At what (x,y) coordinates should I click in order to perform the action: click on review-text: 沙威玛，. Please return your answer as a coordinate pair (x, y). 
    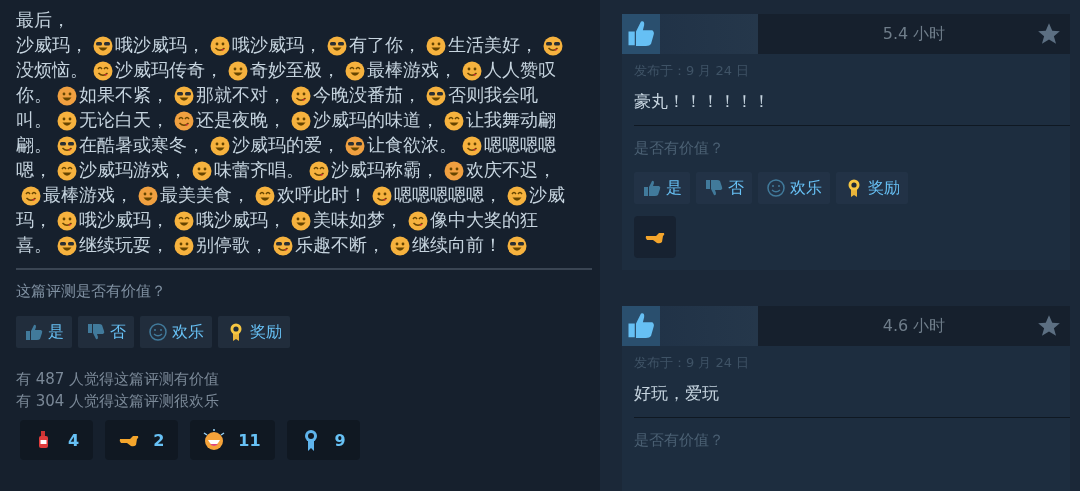
    Looking at the image, I should click on (52, 45).